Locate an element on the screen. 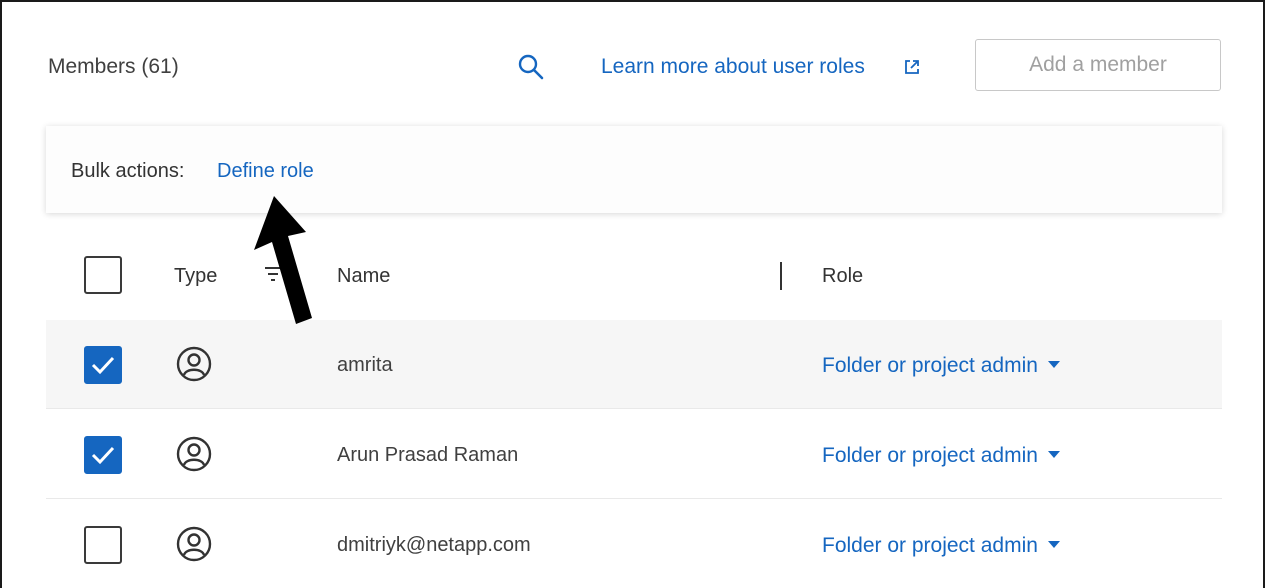 The height and width of the screenshot is (588, 1265). member-name: Arun Prasad Raman is located at coordinates (428, 455).